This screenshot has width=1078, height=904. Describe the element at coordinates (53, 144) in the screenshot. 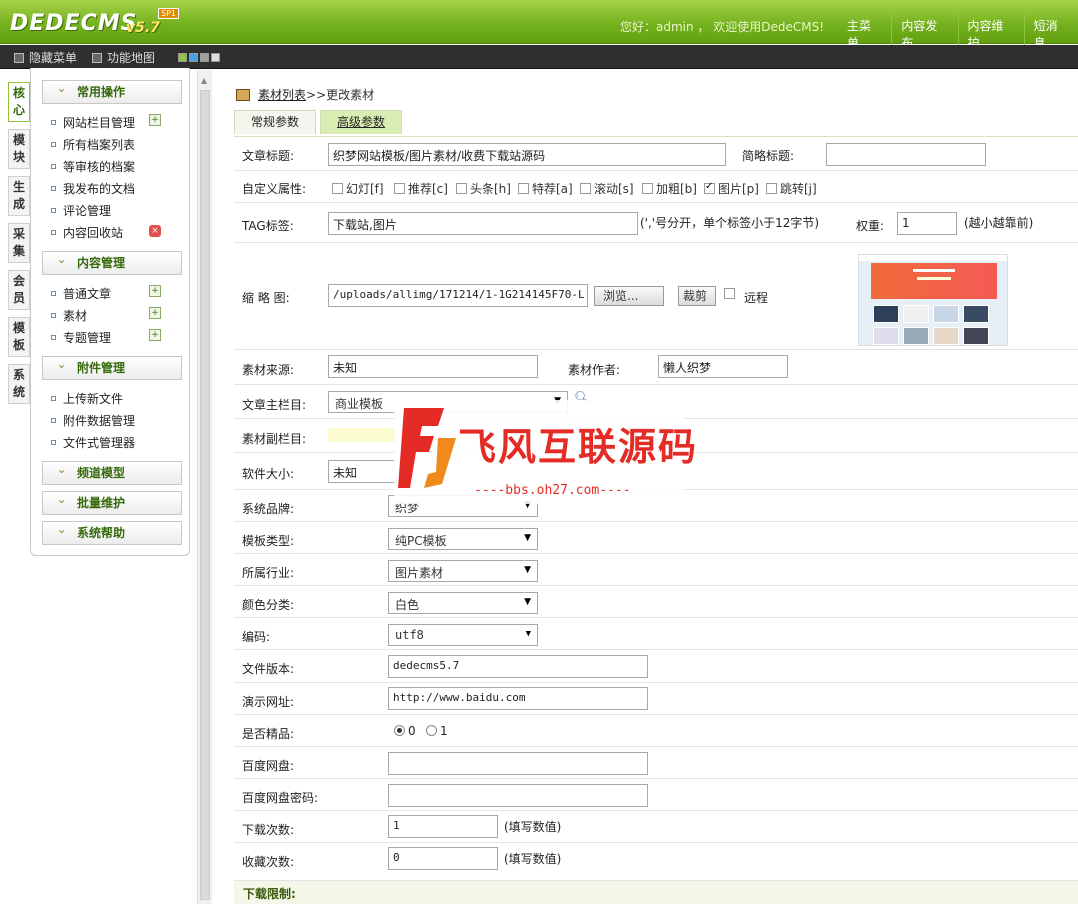

I see `bullet-icon` at that location.